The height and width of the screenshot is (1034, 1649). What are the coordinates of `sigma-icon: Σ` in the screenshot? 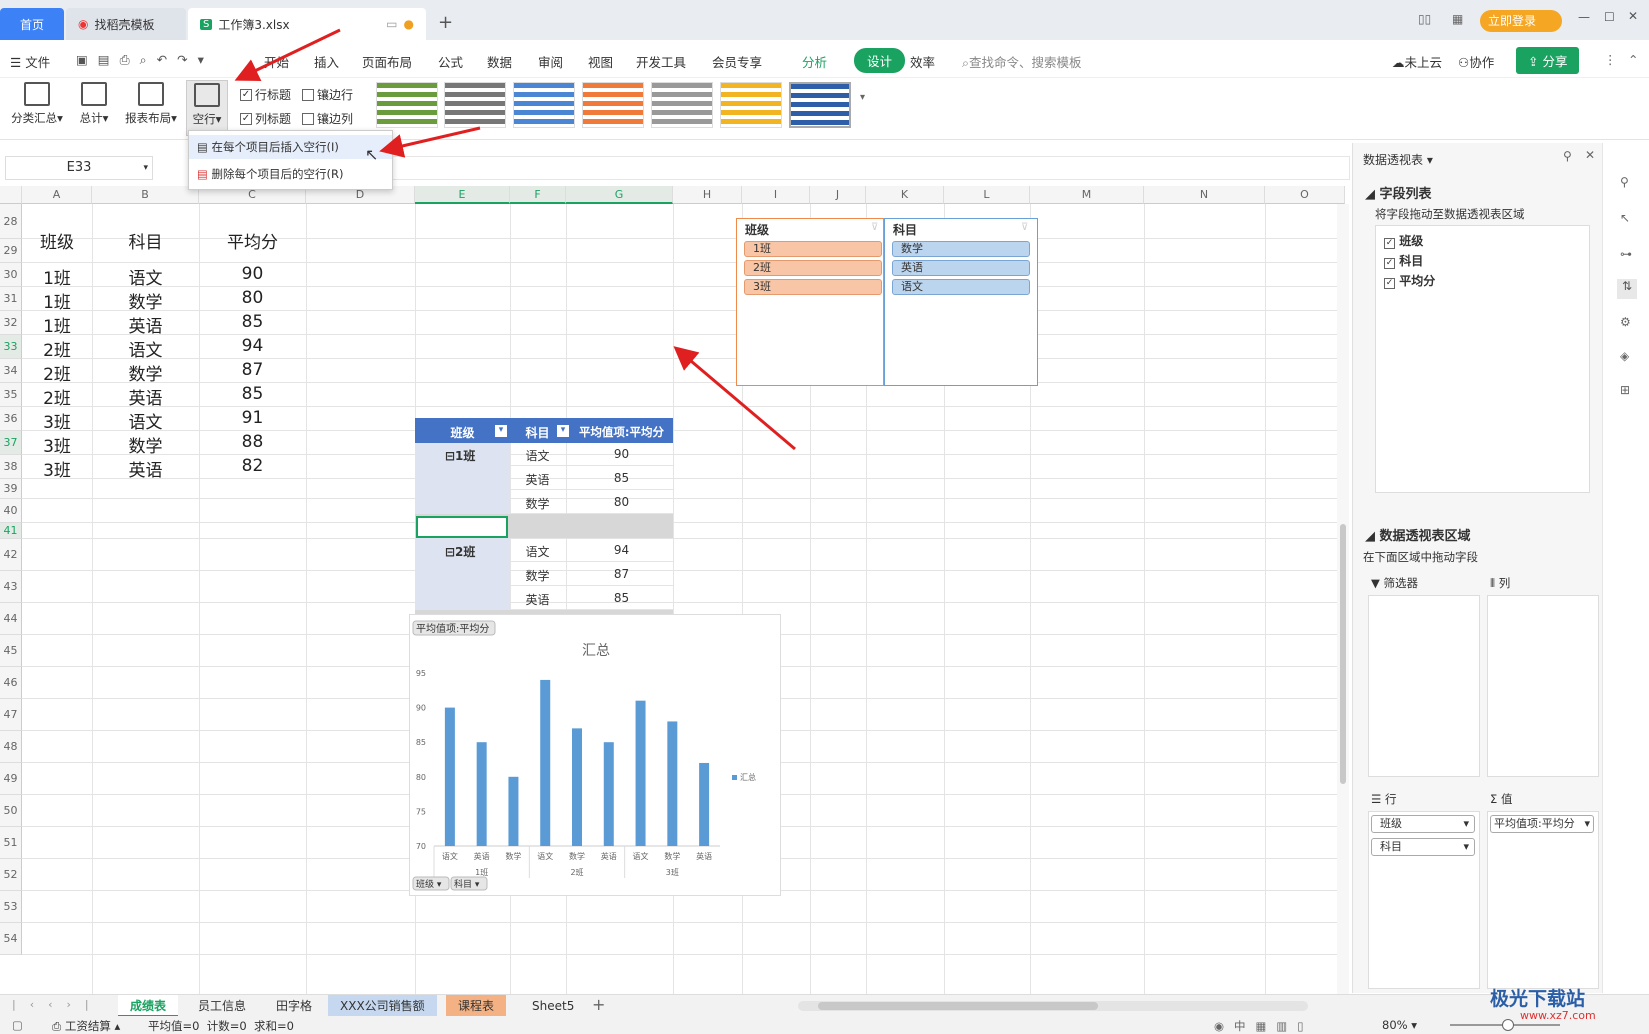 It's located at (1494, 799).